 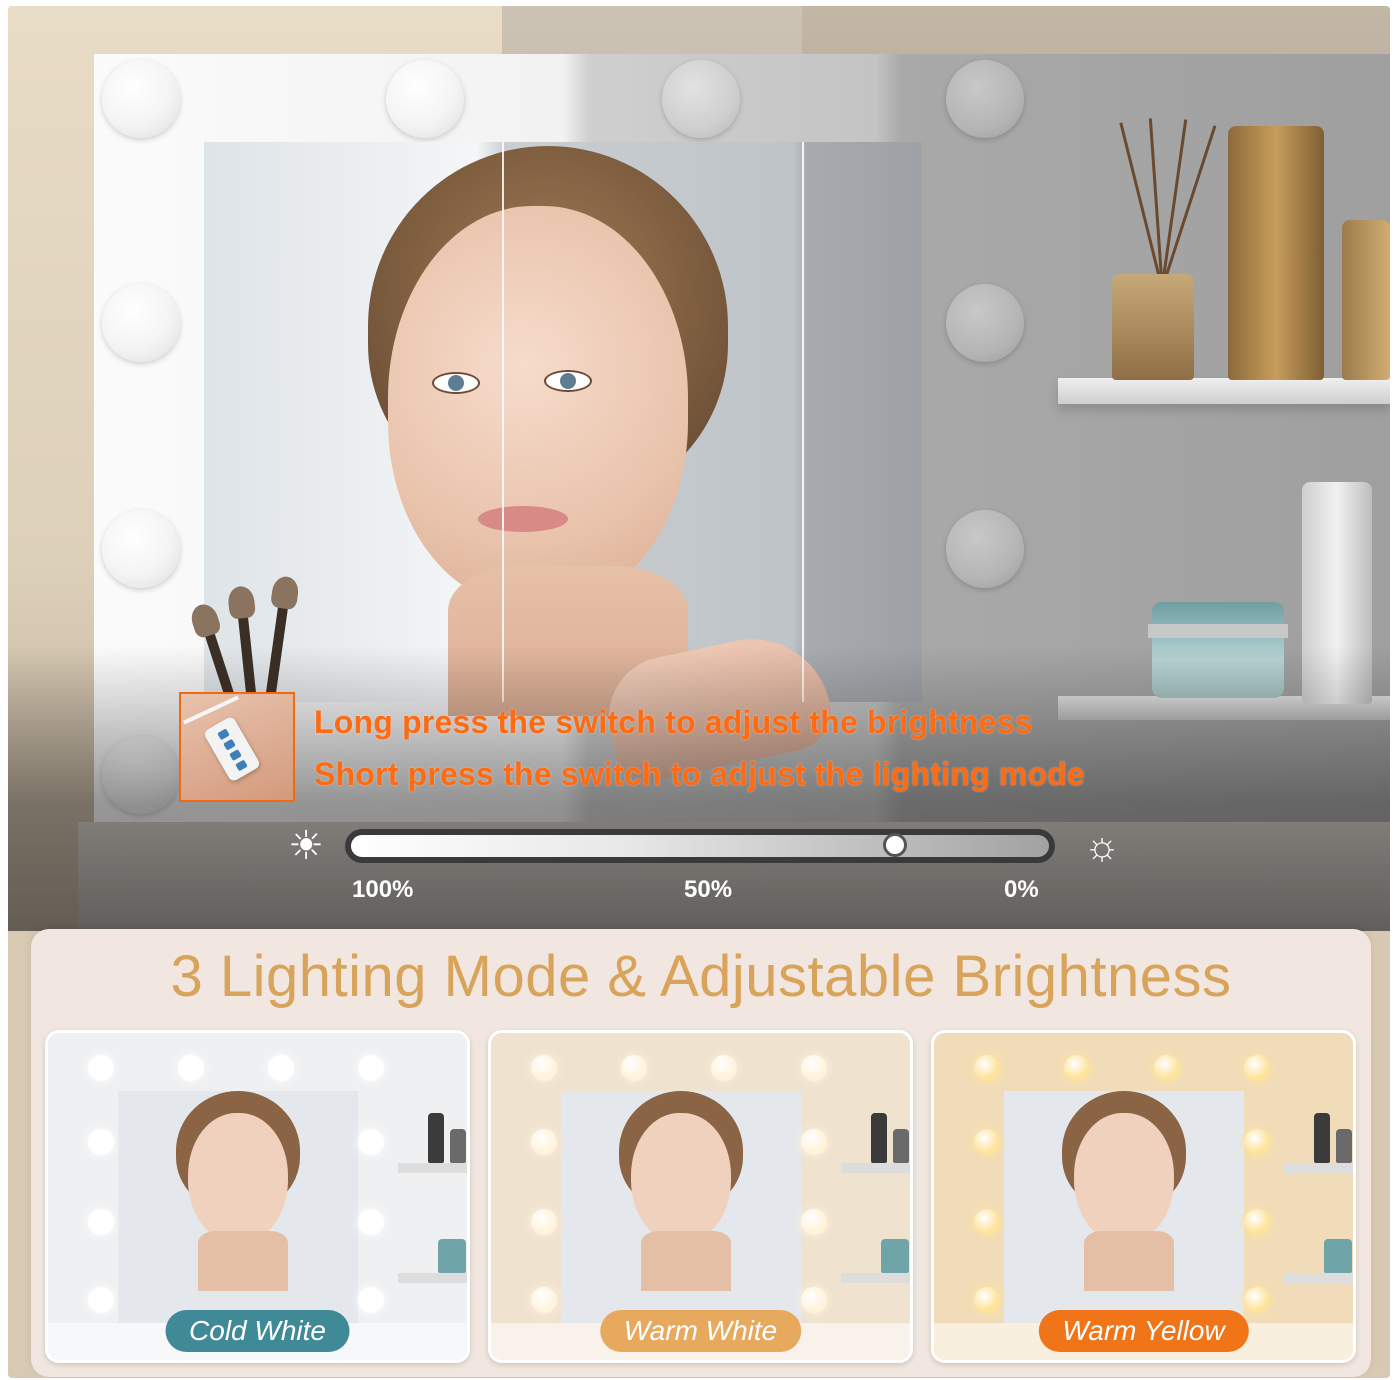 I want to click on mode-badge-warm-white: Warm White, so click(x=700, y=1331).